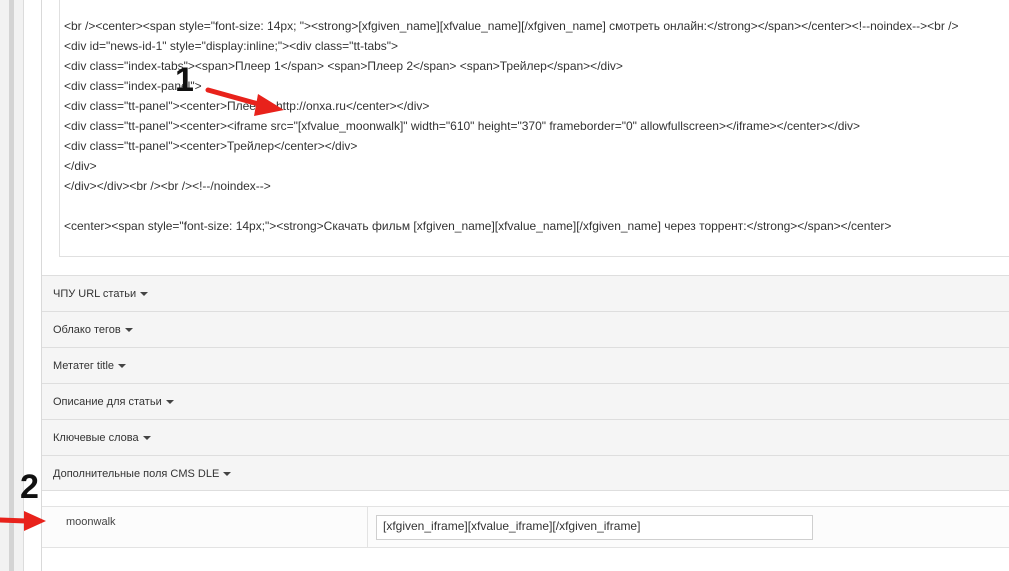  I want to click on accordion-extra-fields: Дополнительные поля CMS DLE, so click(525, 473).